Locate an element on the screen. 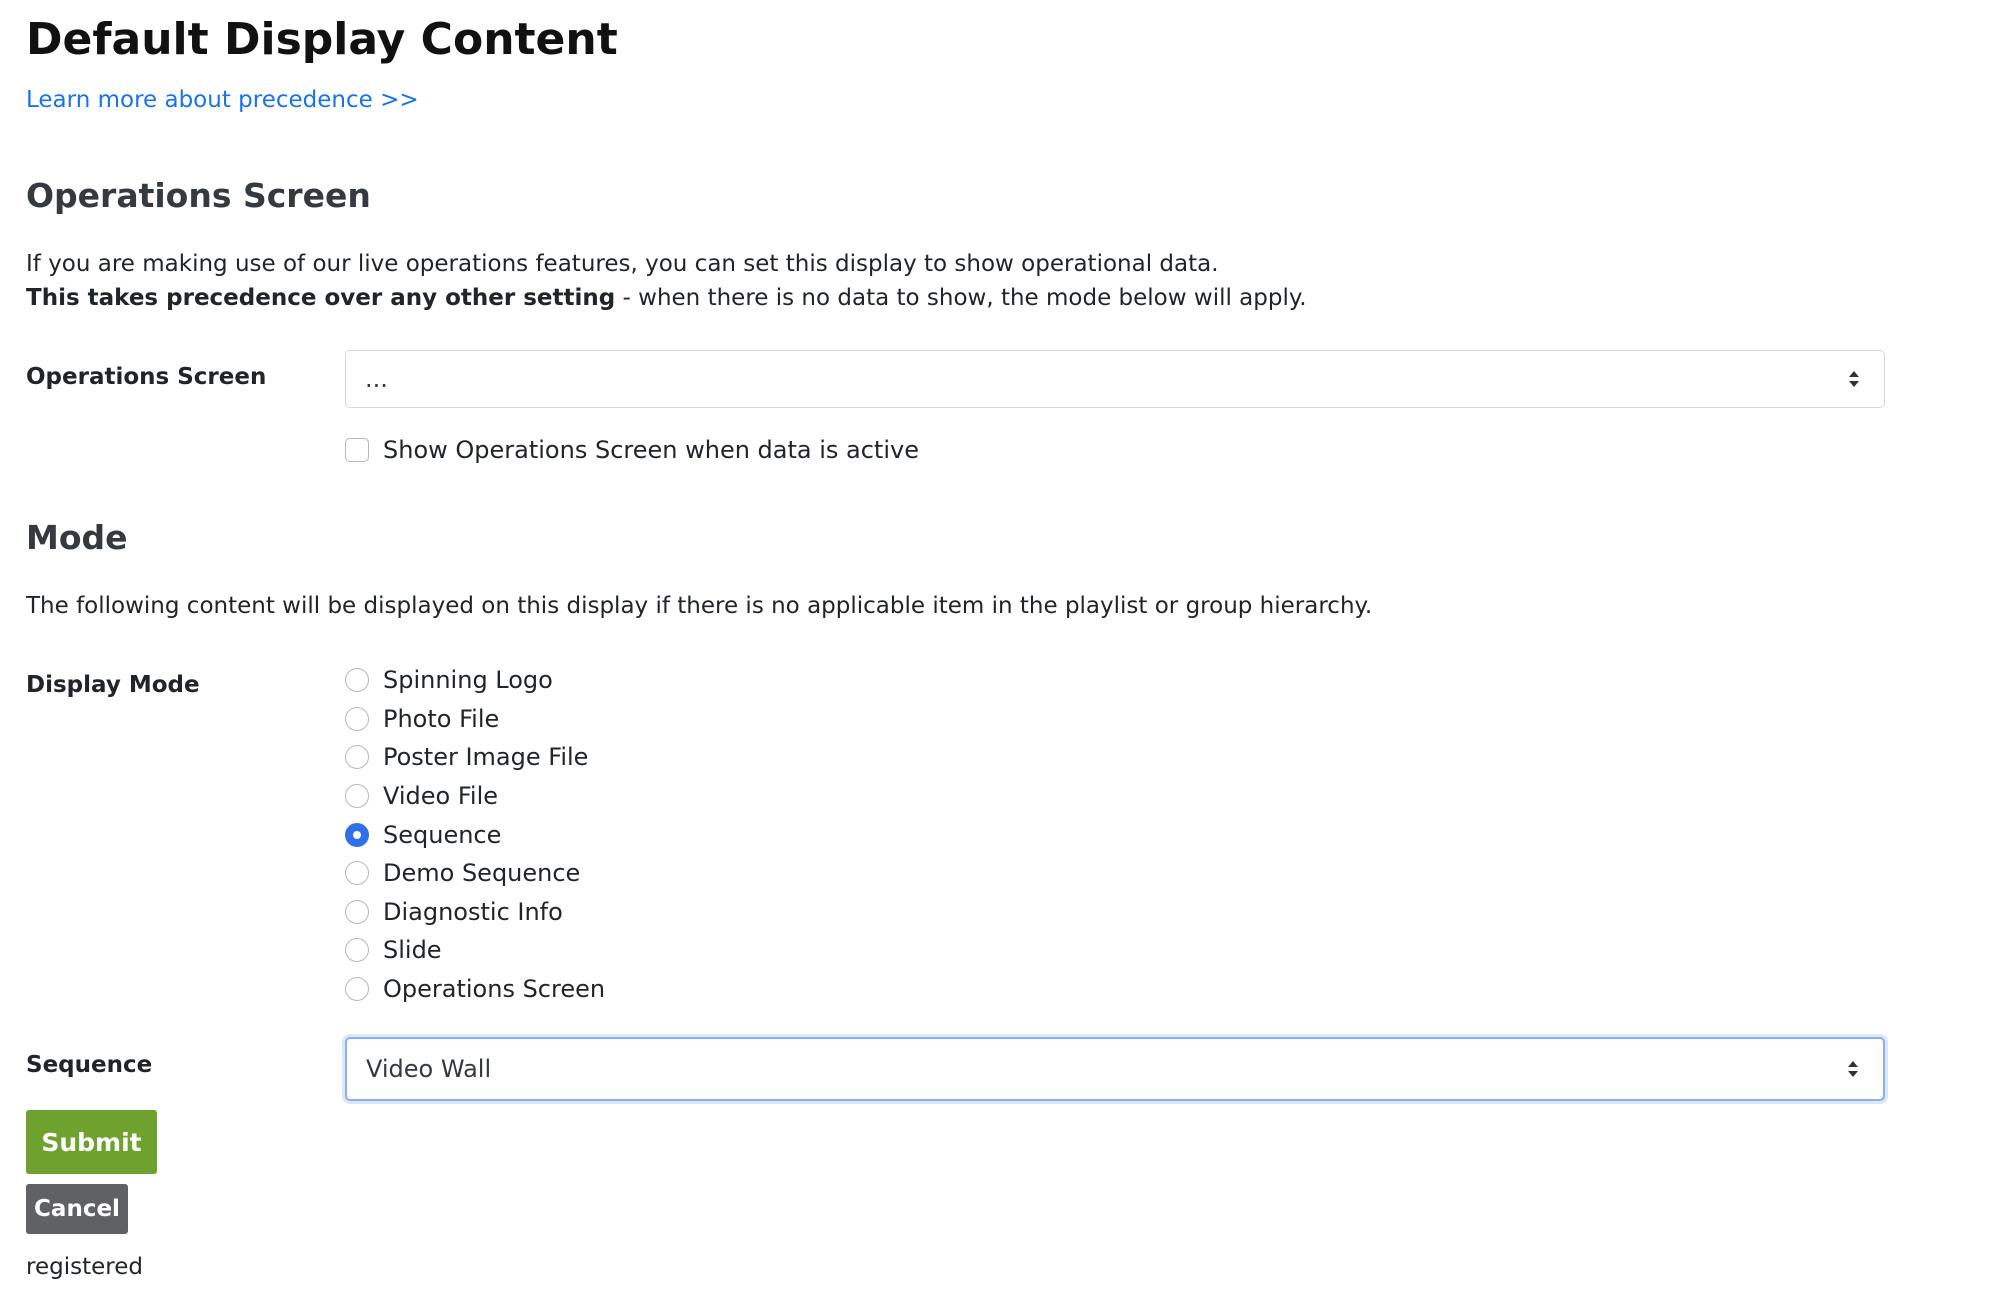 The height and width of the screenshot is (1306, 1994). radio-label: Slide is located at coordinates (412, 950).